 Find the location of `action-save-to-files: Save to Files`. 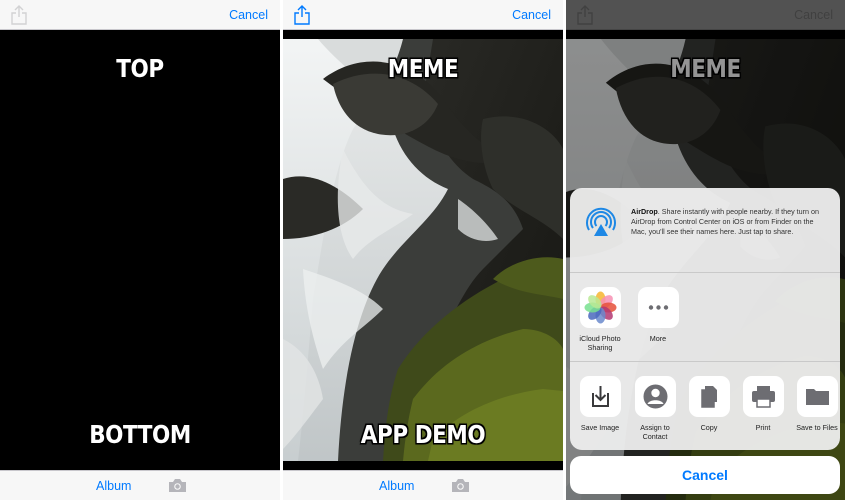

action-save-to-files: Save to Files is located at coordinates (815, 404).